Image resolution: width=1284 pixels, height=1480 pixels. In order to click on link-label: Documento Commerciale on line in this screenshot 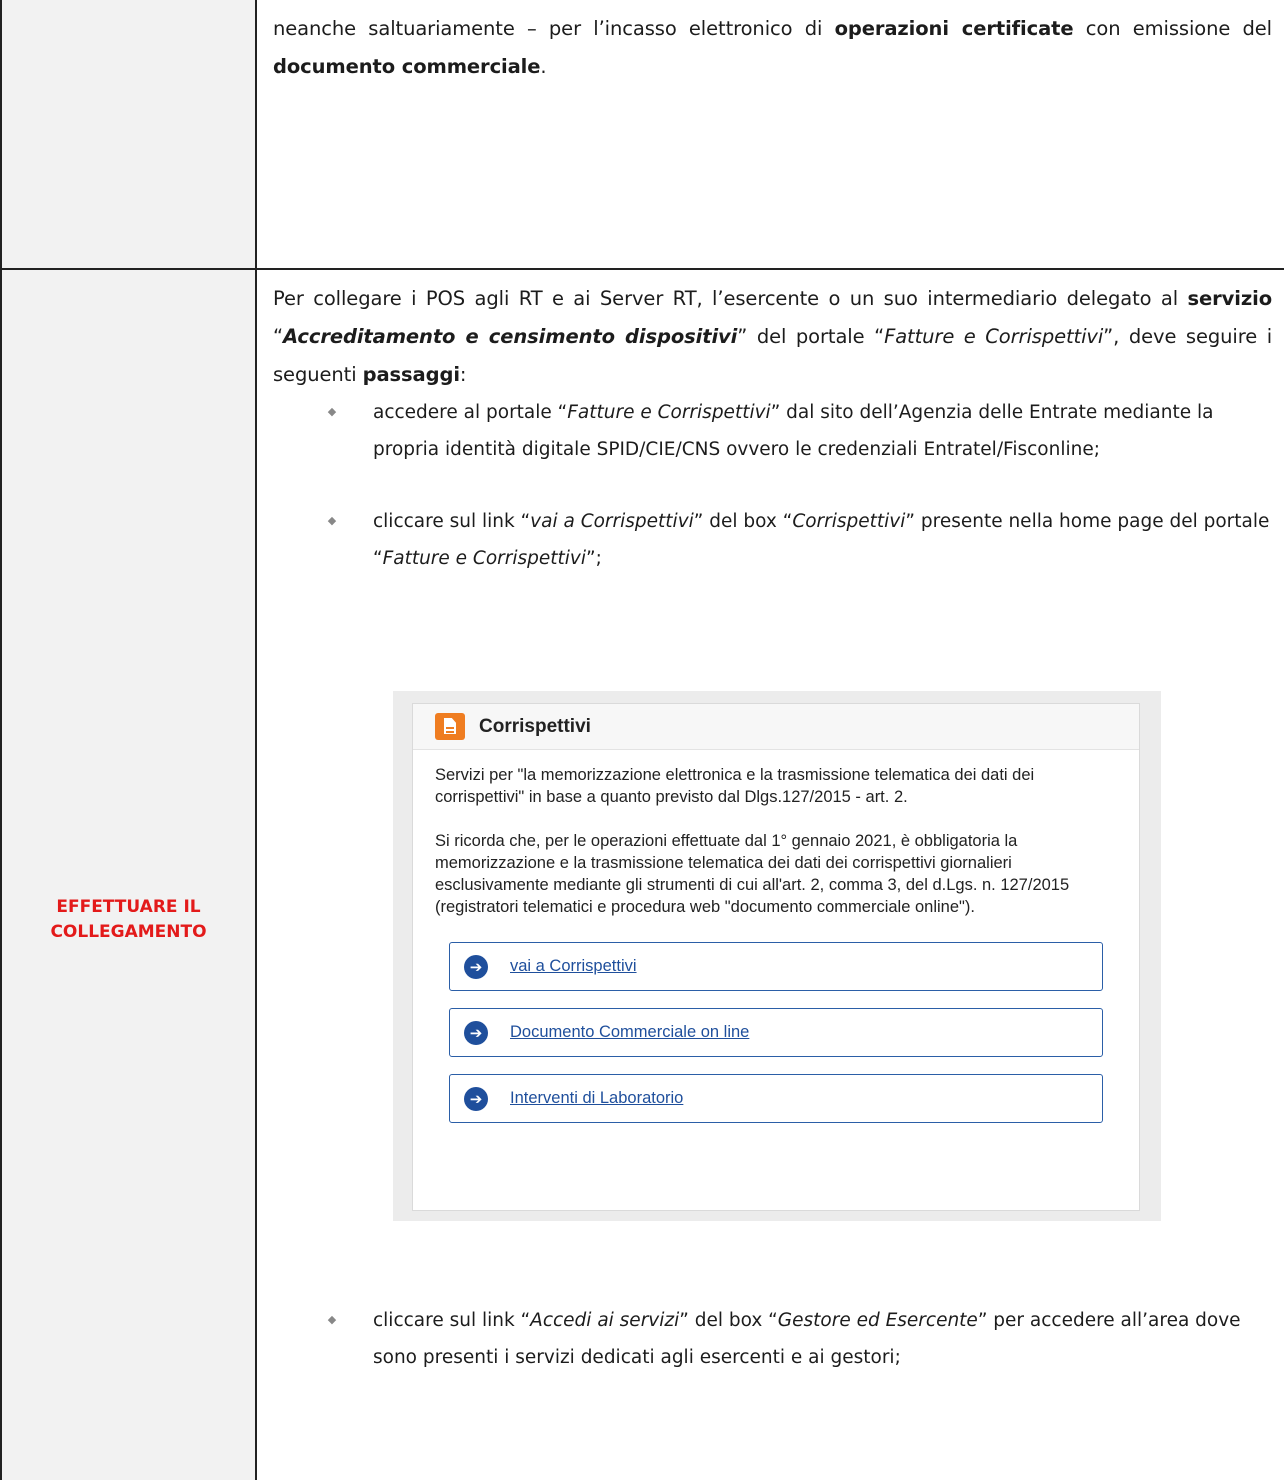, I will do `click(629, 1032)`.